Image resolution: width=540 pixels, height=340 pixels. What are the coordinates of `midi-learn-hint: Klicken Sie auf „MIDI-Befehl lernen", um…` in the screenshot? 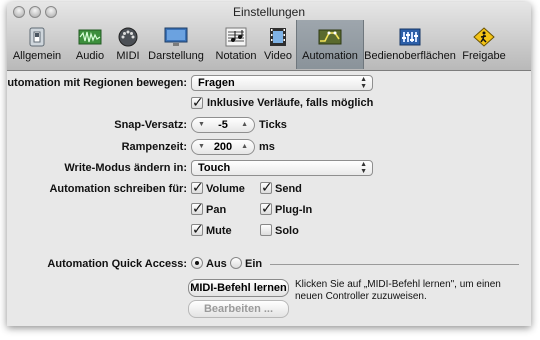 It's located at (398, 290).